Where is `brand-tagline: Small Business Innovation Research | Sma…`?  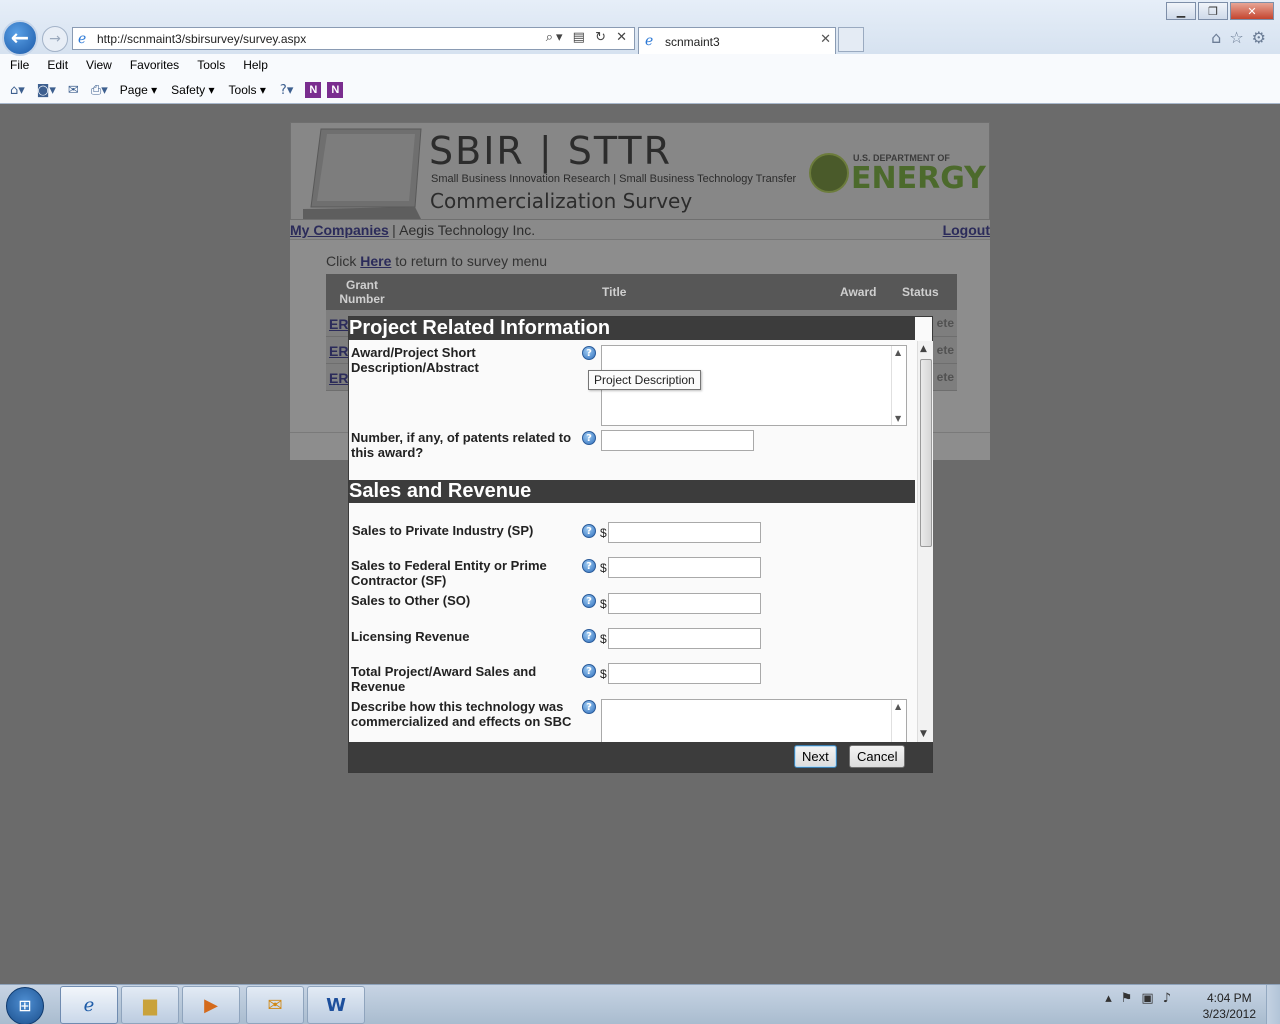 brand-tagline: Small Business Innovation Research | Sma… is located at coordinates (614, 179).